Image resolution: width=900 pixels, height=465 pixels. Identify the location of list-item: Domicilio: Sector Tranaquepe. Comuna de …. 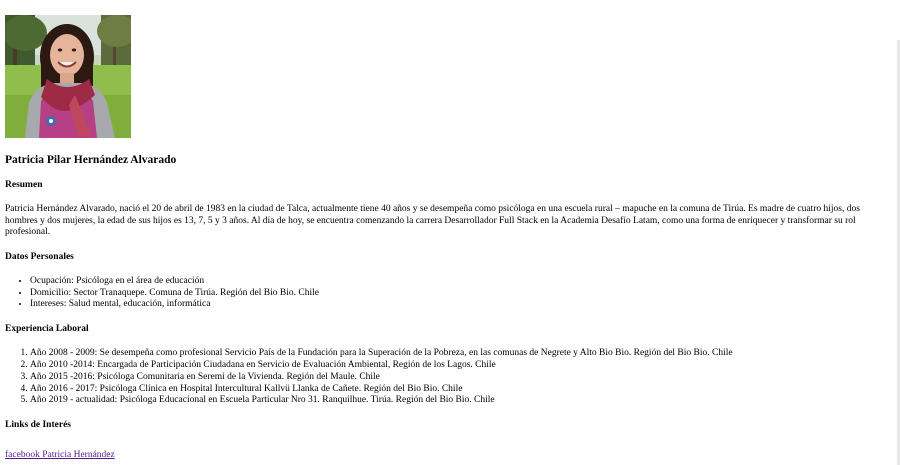
(457, 294).